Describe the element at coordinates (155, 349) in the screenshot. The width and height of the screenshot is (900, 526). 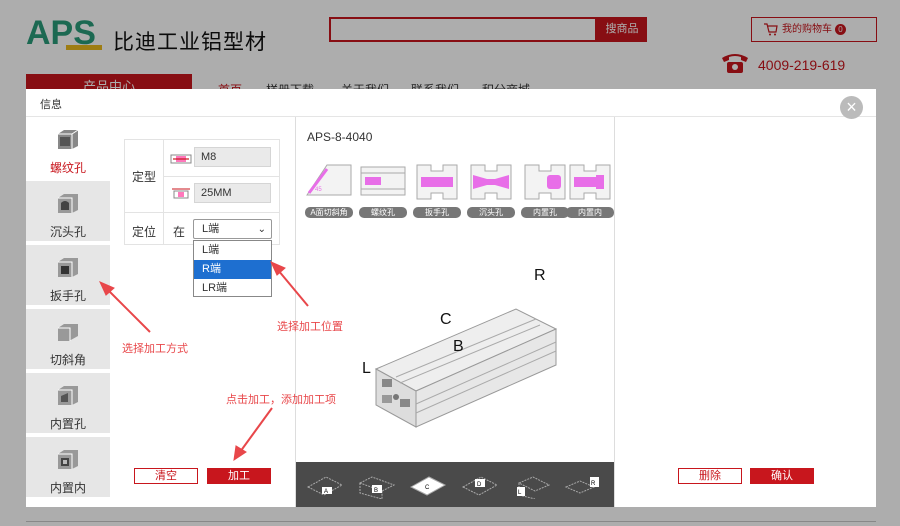
I see `annotation-choose-method: 选择加工方式` at that location.